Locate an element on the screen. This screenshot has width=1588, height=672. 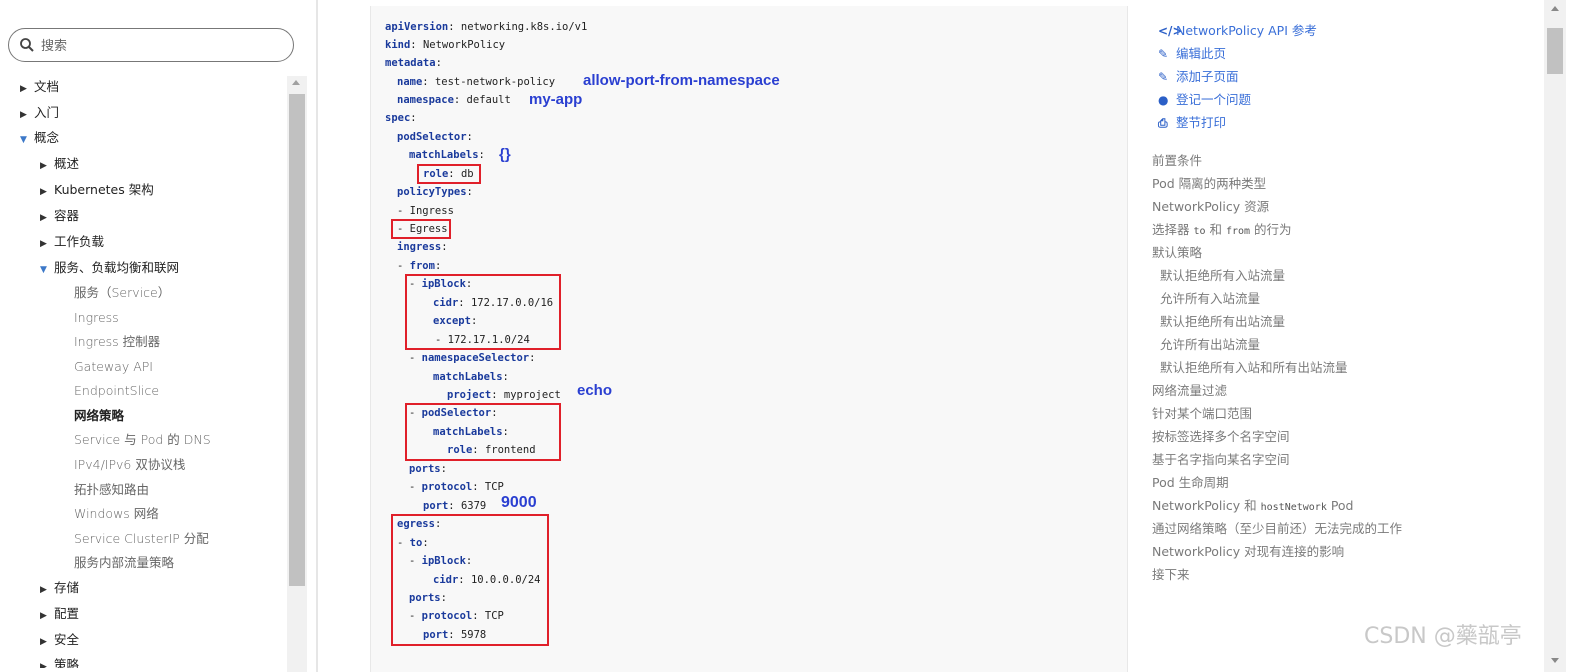
edit-page-link: ✎ 编辑此页 is located at coordinates (1192, 54).